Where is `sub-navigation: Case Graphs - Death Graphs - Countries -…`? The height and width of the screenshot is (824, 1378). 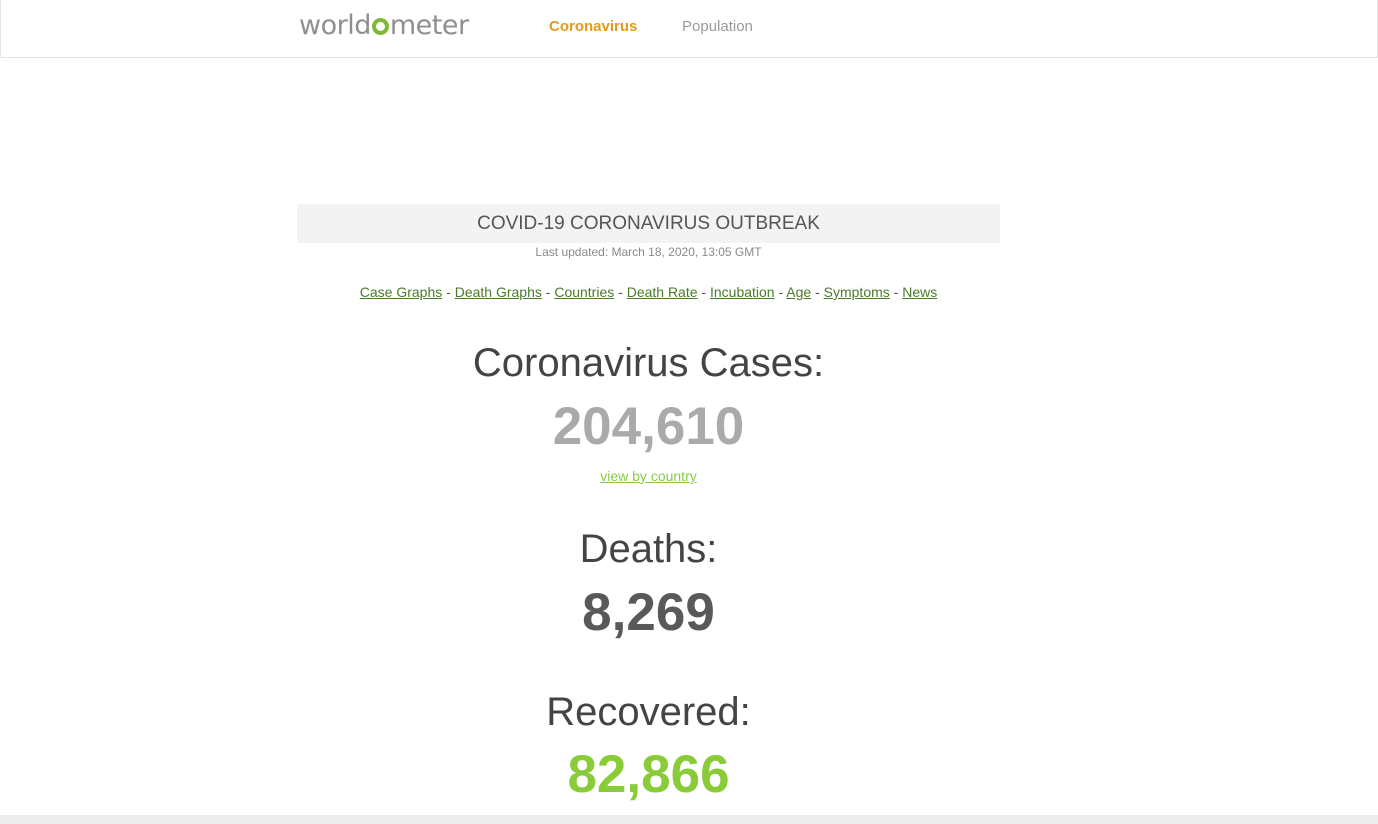
sub-navigation: Case Graphs - Death Graphs - Countries -… is located at coordinates (648, 292).